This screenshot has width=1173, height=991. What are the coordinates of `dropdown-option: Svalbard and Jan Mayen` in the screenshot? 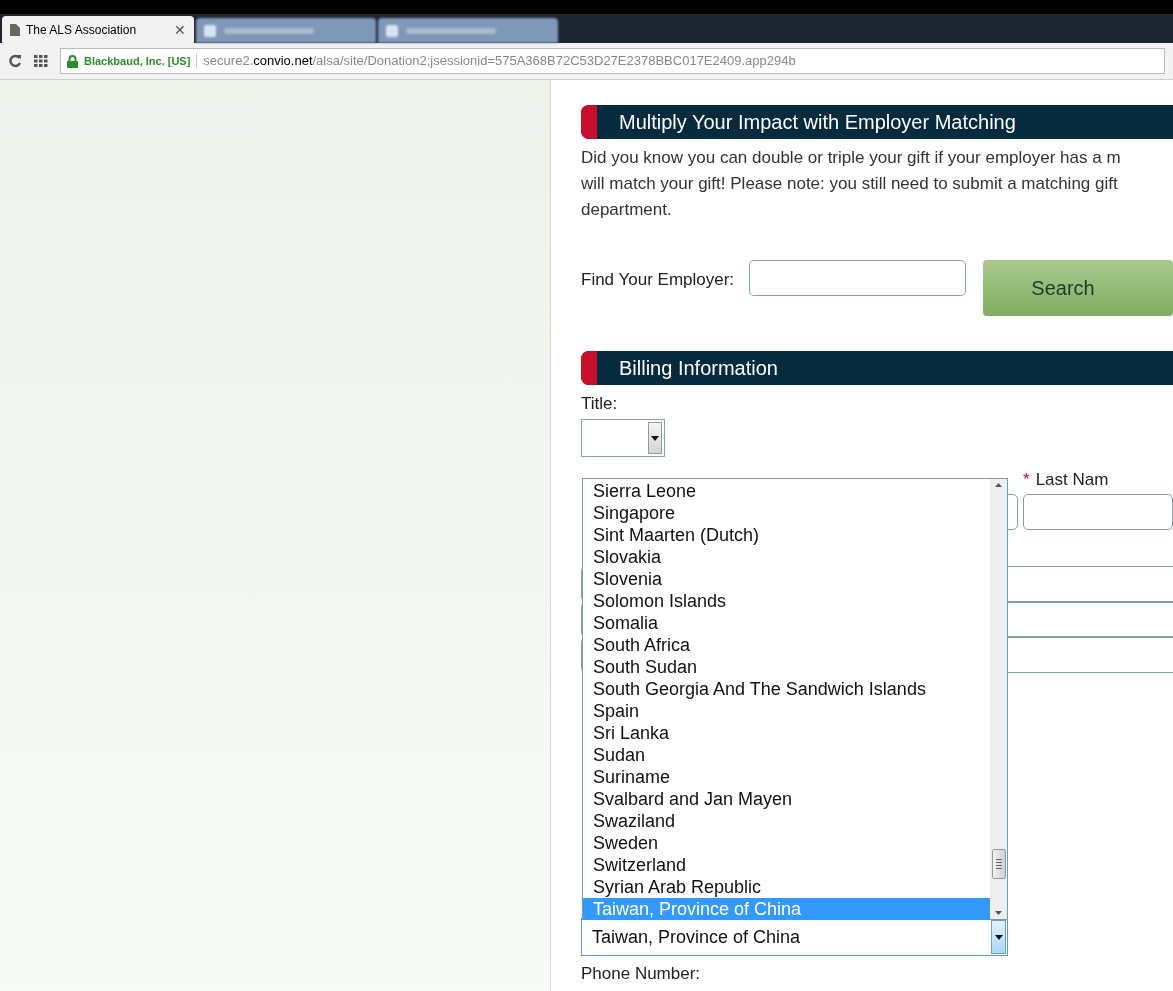 It's located at (786, 799).